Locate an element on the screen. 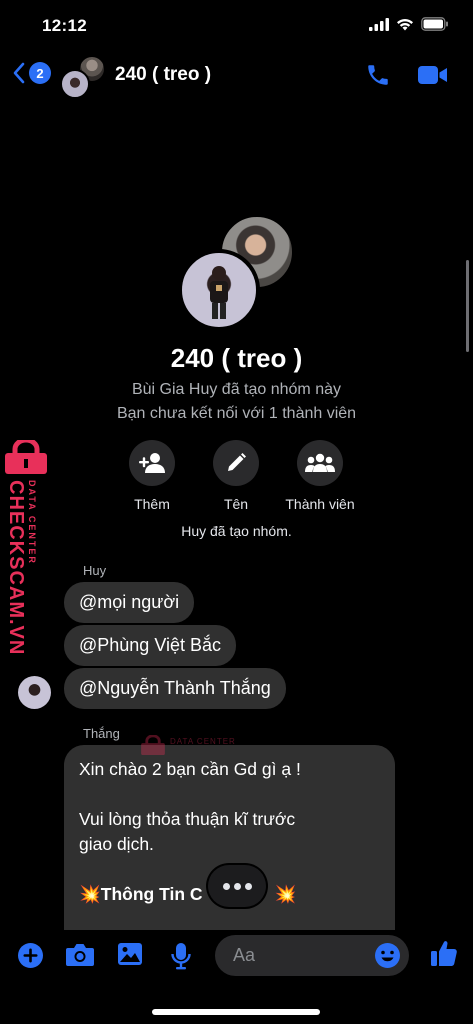 The height and width of the screenshot is (1024, 473). group-icon is located at coordinates (320, 462).